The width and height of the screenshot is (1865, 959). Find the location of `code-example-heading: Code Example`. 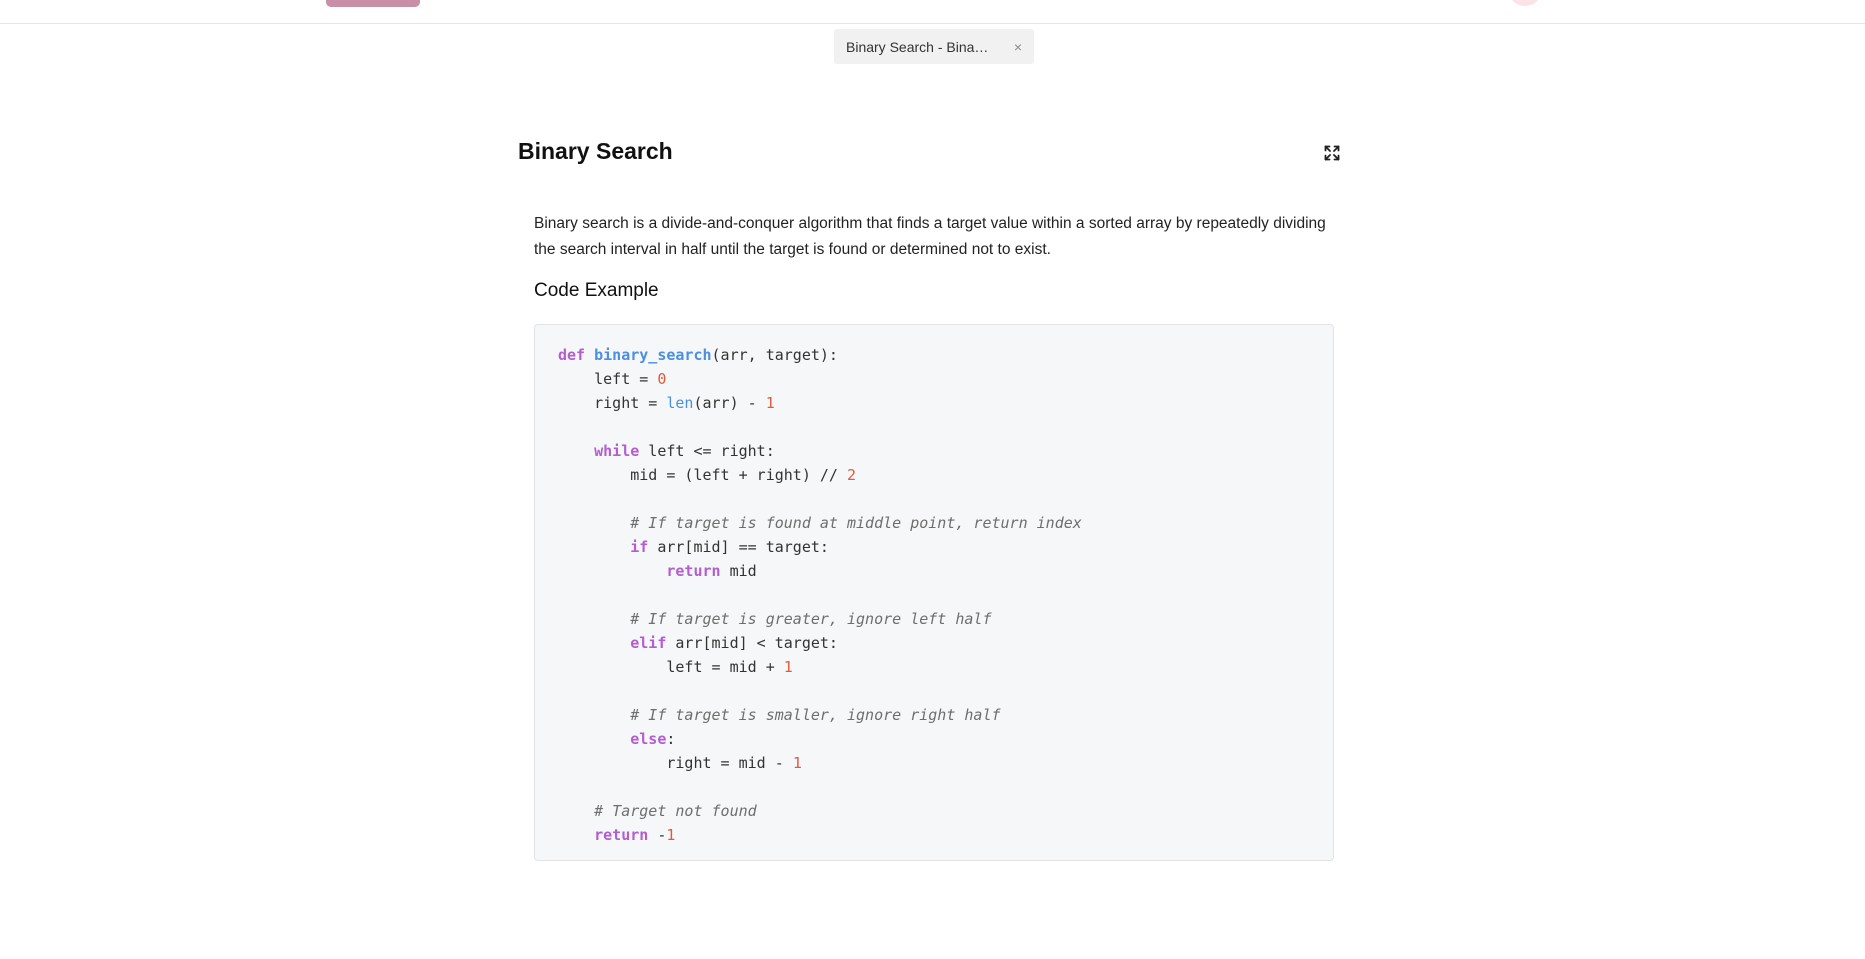

code-example-heading: Code Example is located at coordinates (596, 290).